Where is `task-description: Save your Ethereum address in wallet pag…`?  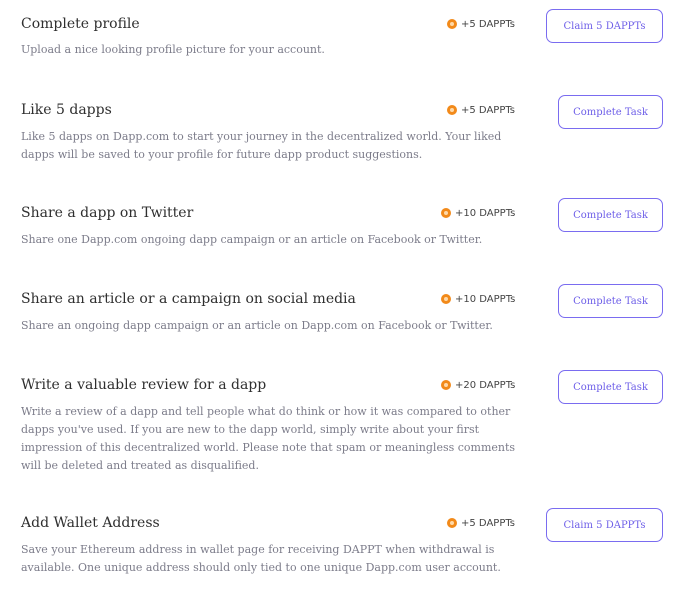 task-description: Save your Ethereum address in wallet pag… is located at coordinates (261, 558).